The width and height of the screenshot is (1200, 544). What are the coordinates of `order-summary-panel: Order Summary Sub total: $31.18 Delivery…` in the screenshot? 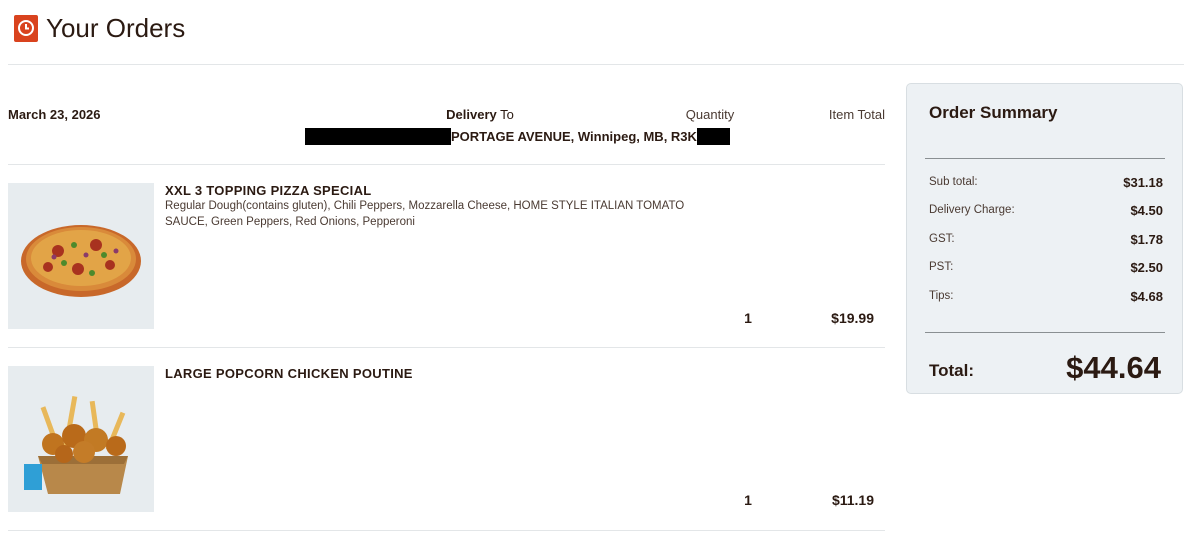 It's located at (1044, 238).